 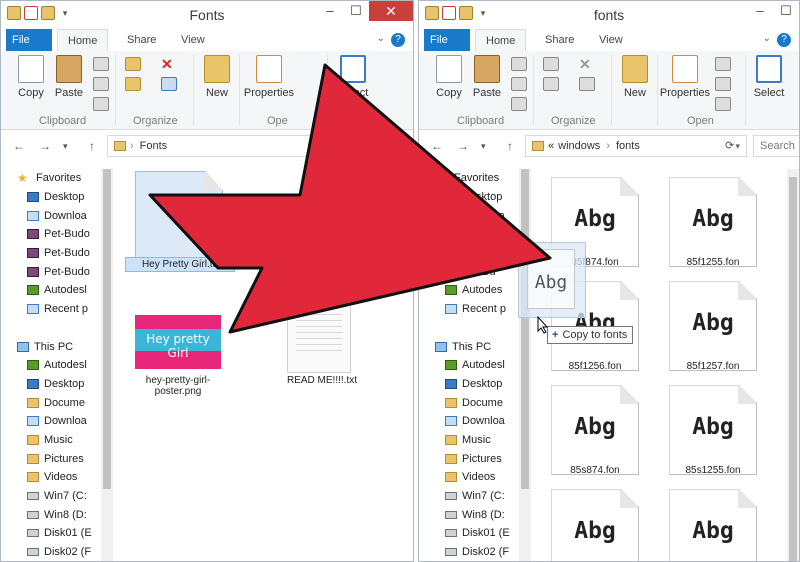 What do you see at coordinates (723, 64) in the screenshot?
I see `open-icon` at bounding box center [723, 64].